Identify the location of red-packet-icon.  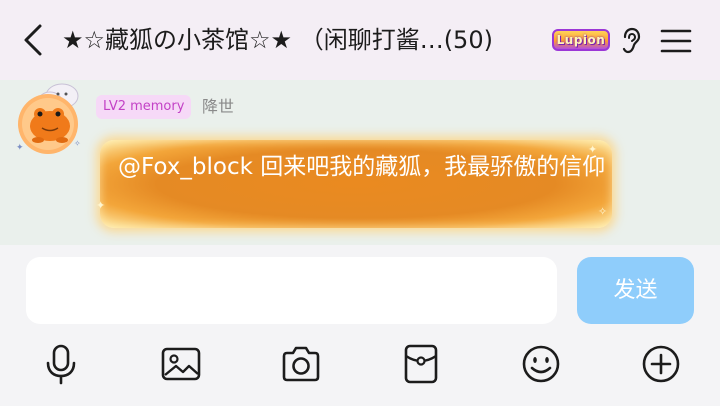
(421, 364).